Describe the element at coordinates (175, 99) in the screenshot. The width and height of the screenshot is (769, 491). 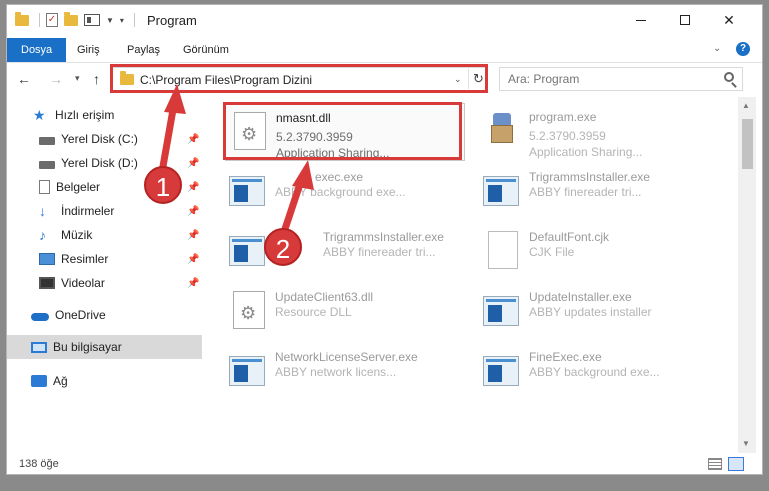
I see `arrow-1-head` at that location.